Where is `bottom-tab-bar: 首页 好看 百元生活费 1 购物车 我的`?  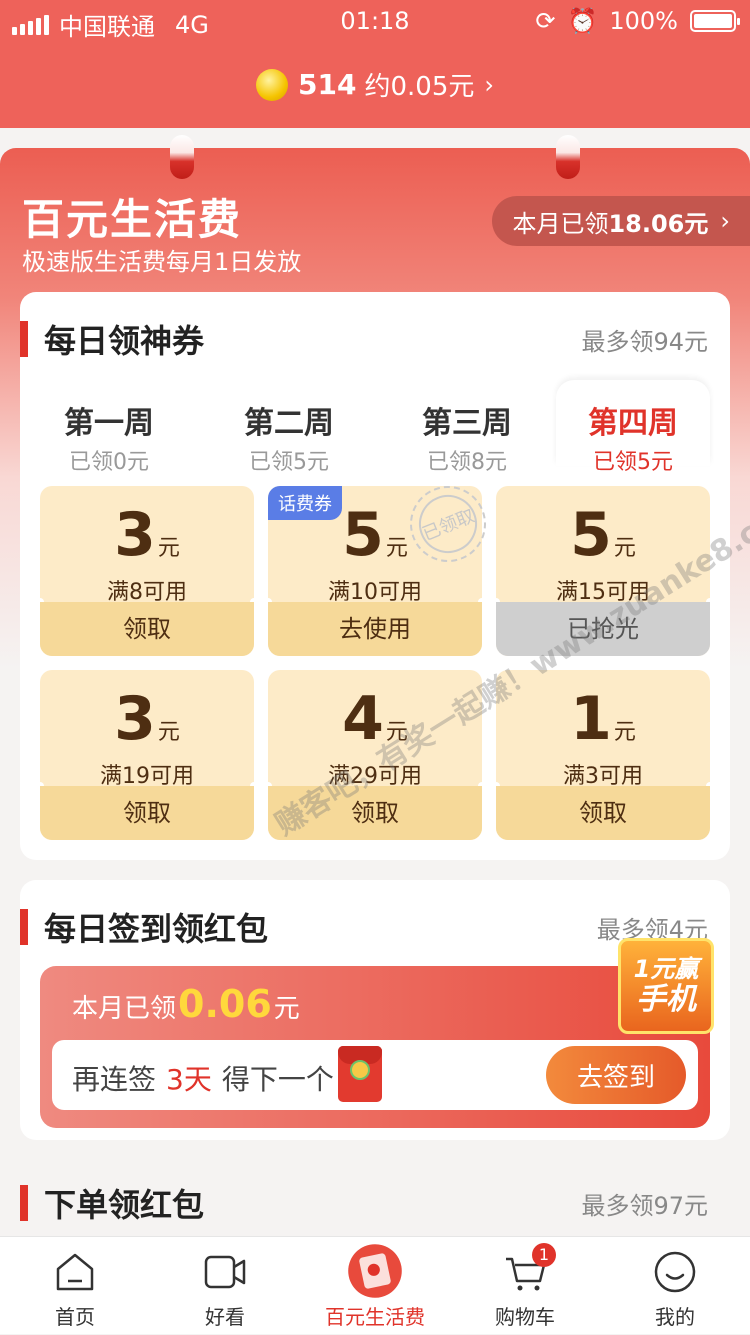
bottom-tab-bar: 首页 好看 百元生活费 1 购物车 我的 is located at coordinates (375, 1285).